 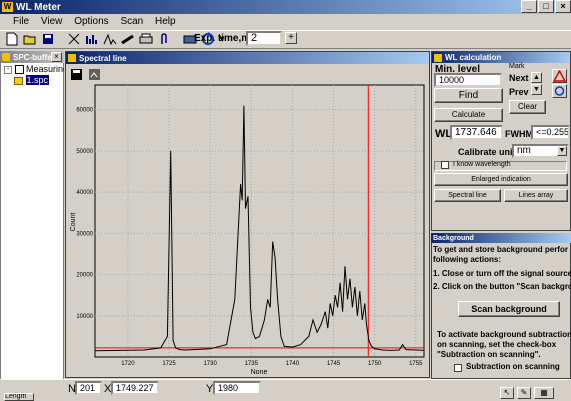 What do you see at coordinates (252, 364) in the screenshot?
I see `x-tick-label: 1735` at bounding box center [252, 364].